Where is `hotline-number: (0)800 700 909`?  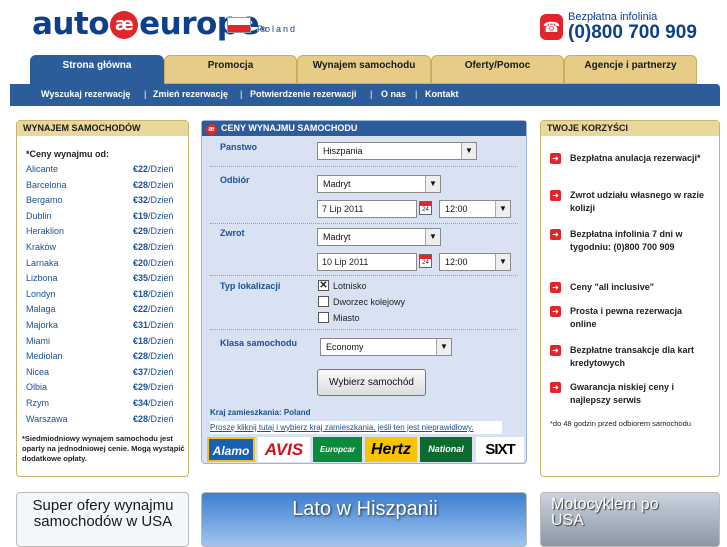
hotline-number: (0)800 700 909 is located at coordinates (632, 32).